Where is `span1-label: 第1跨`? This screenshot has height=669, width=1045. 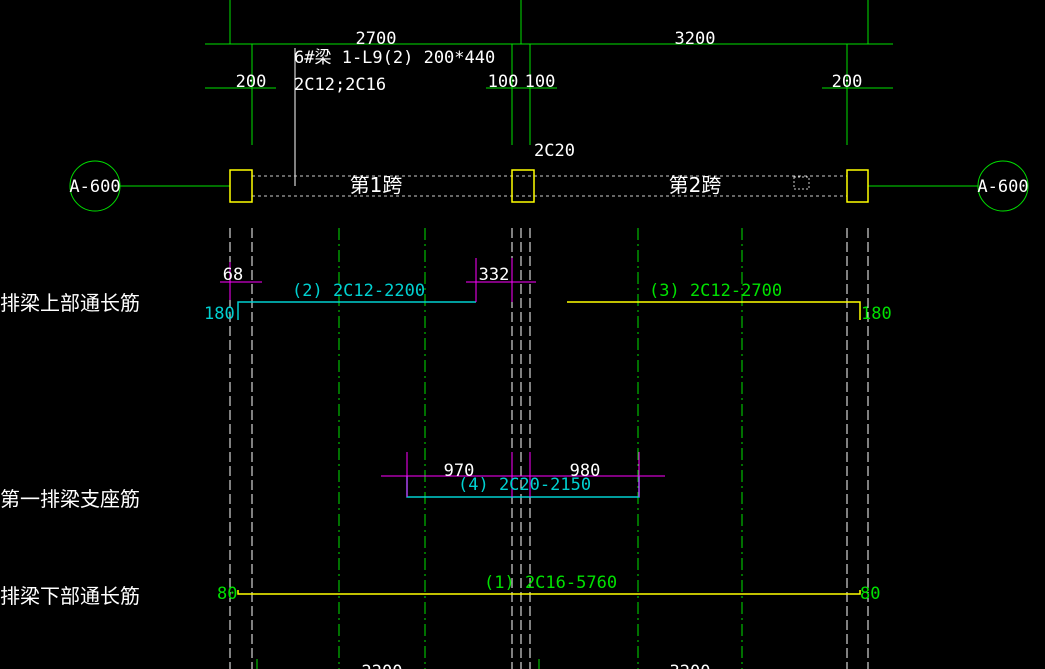
span1-label: 第1跨 is located at coordinates (376, 185).